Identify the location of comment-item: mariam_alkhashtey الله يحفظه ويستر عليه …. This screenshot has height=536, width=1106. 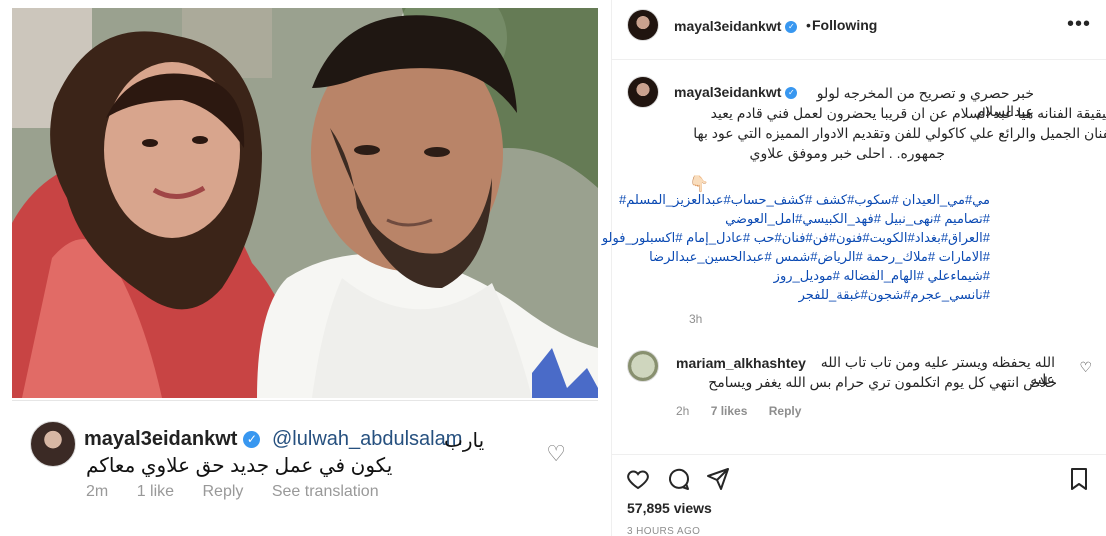
(862, 385).